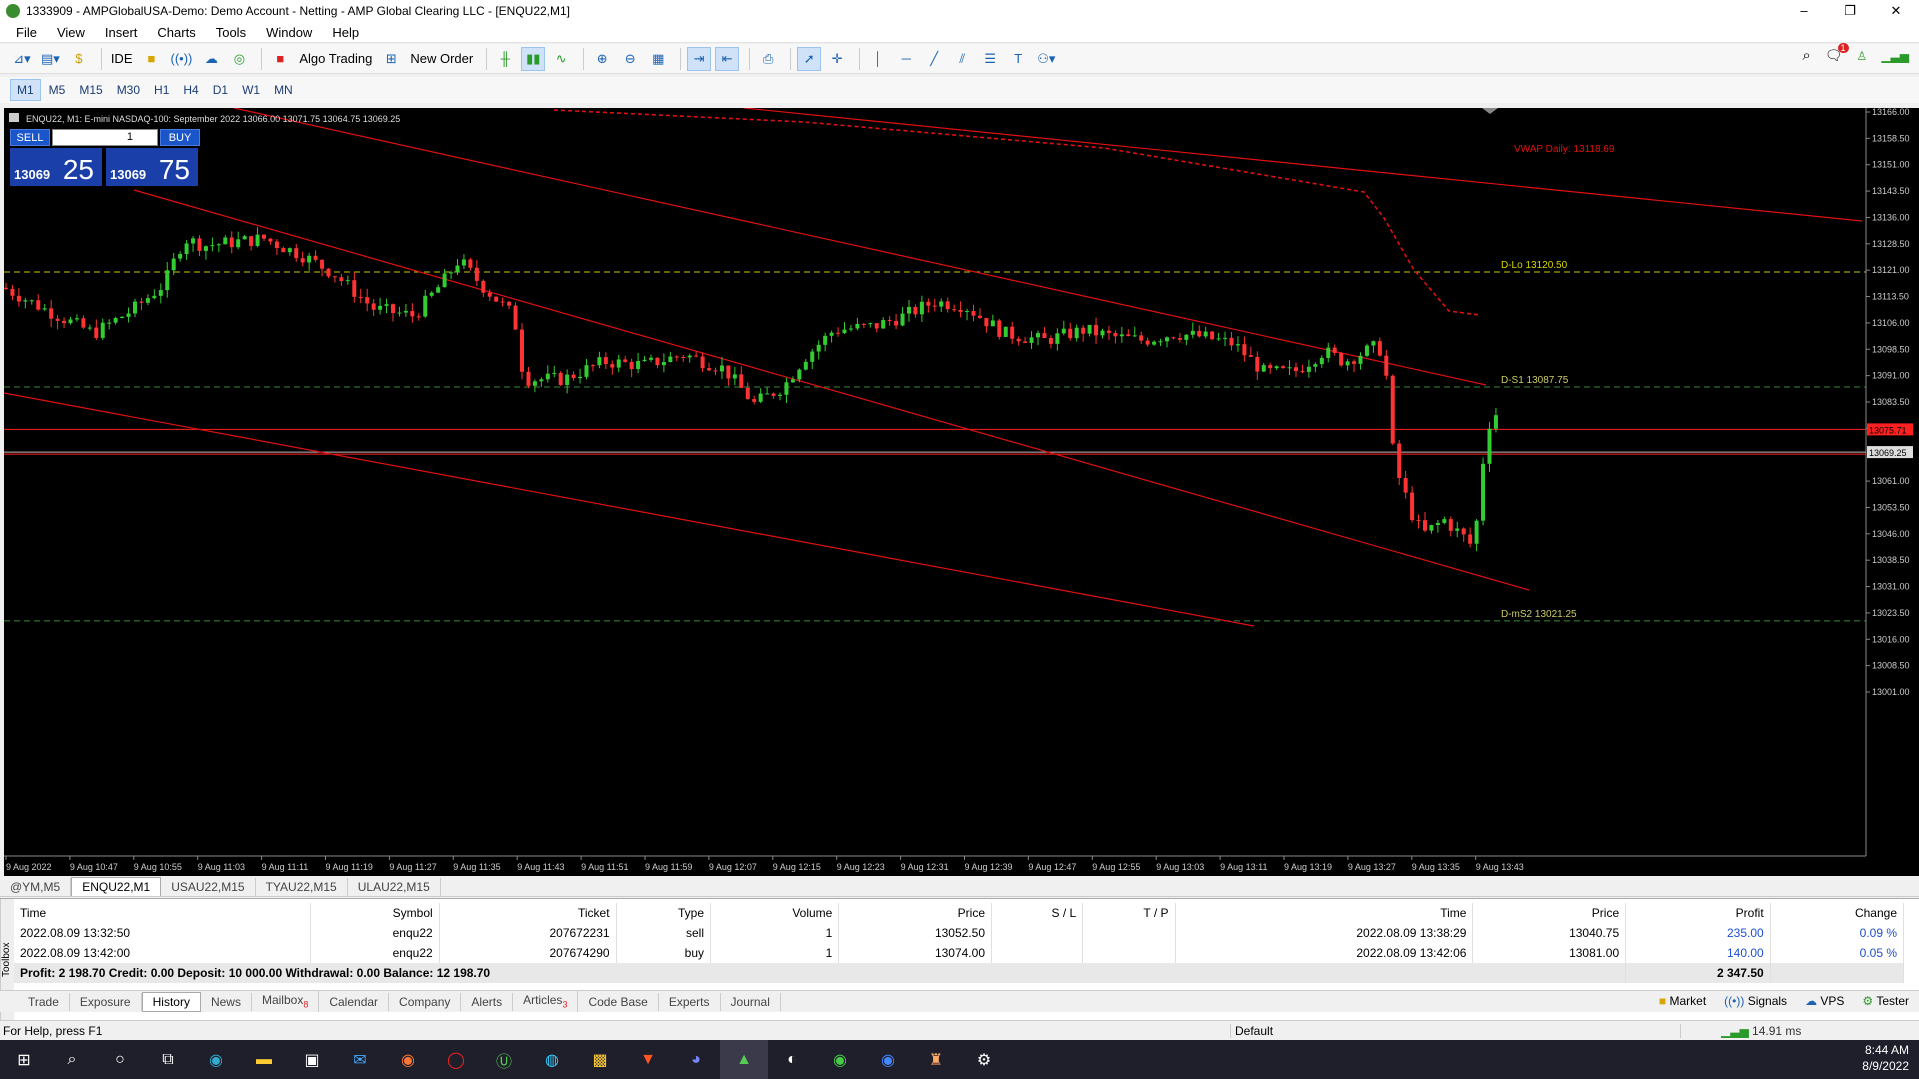  I want to click on tab-journal: Journal, so click(751, 1001).